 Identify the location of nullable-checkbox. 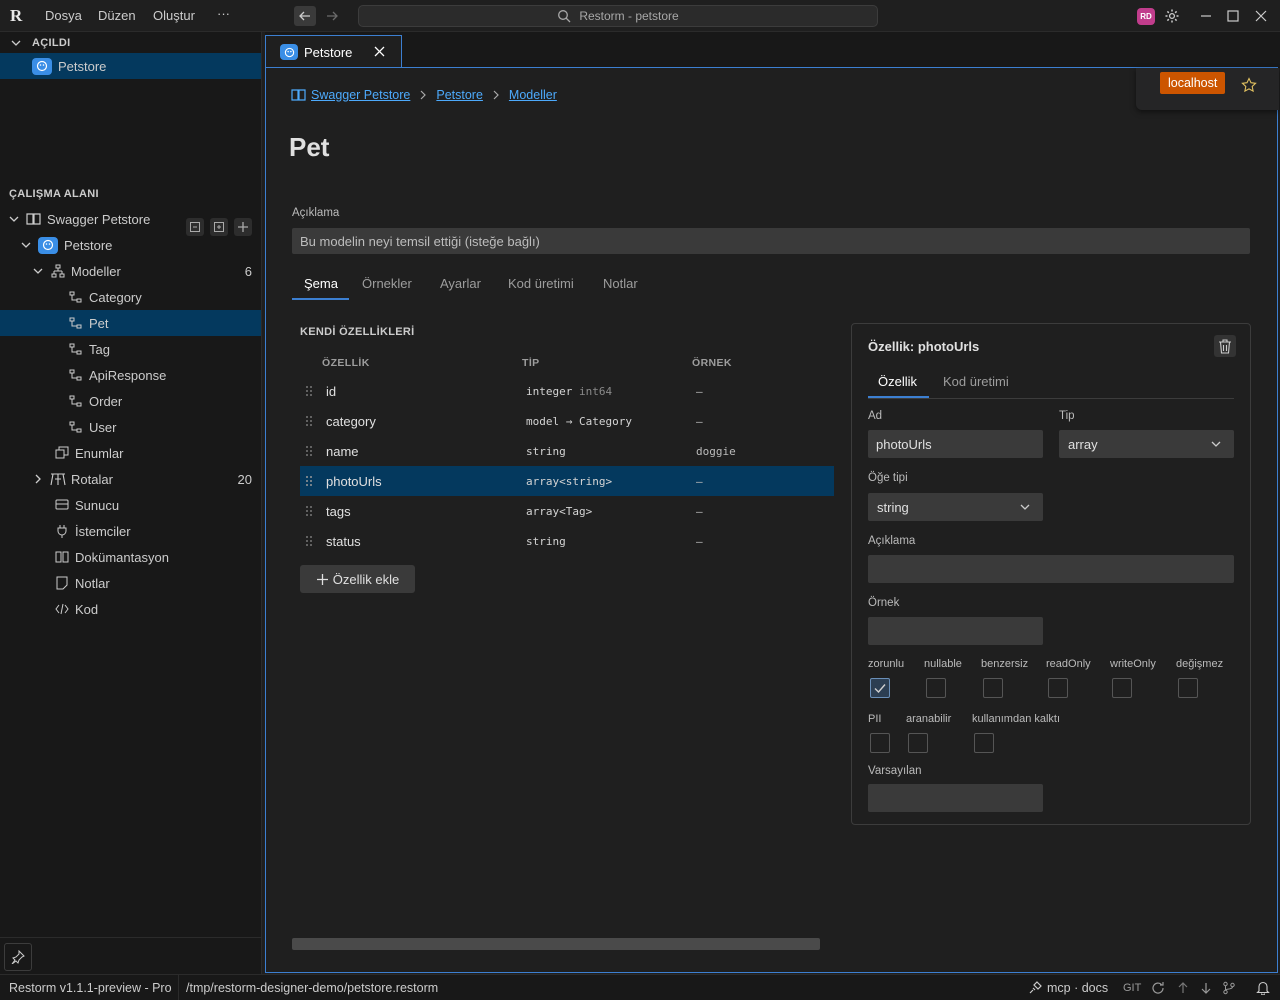
(936, 688).